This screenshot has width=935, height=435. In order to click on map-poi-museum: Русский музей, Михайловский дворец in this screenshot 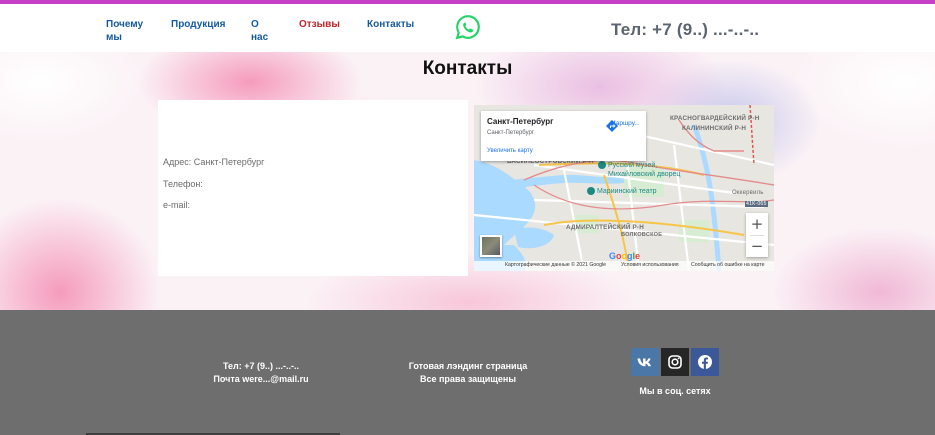, I will do `click(639, 170)`.